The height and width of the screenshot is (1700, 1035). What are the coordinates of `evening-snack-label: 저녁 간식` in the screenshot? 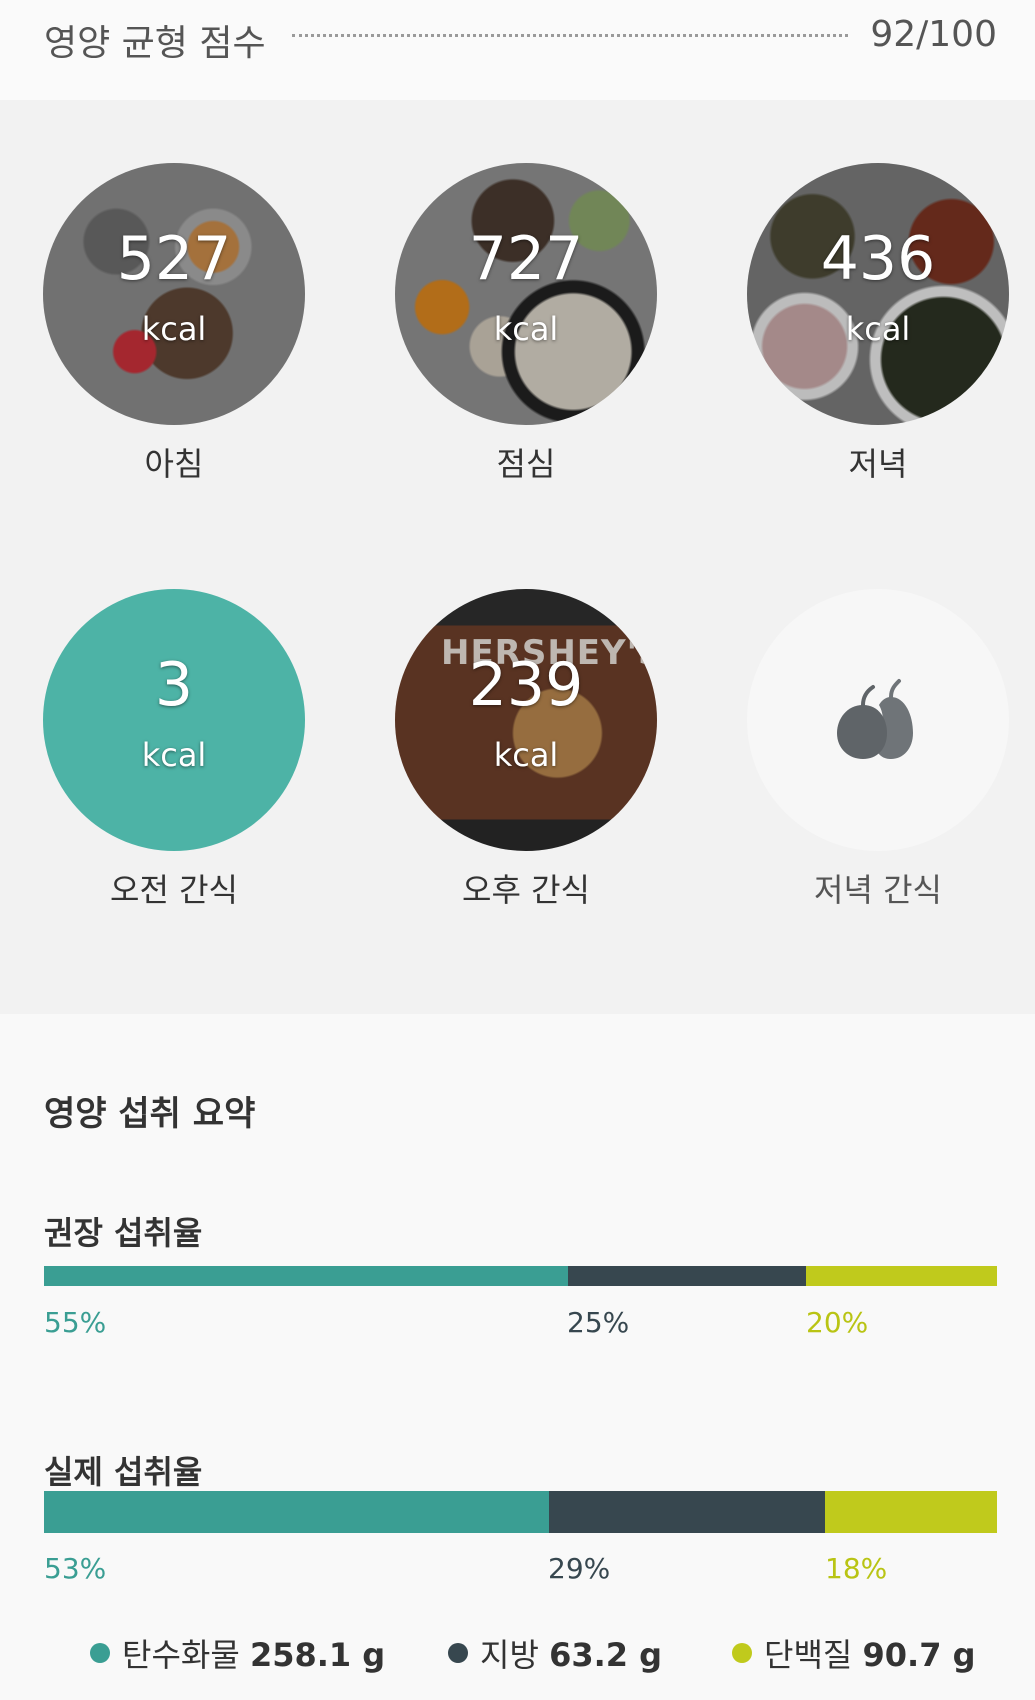 It's located at (878, 890).